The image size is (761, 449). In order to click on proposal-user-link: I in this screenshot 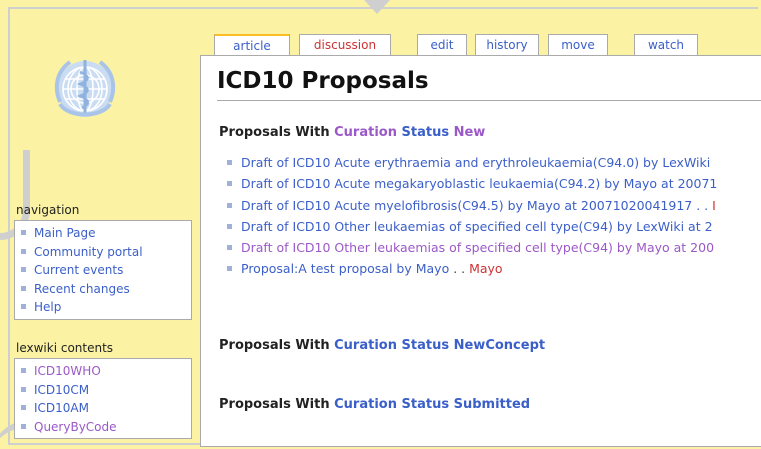, I will do `click(714, 205)`.